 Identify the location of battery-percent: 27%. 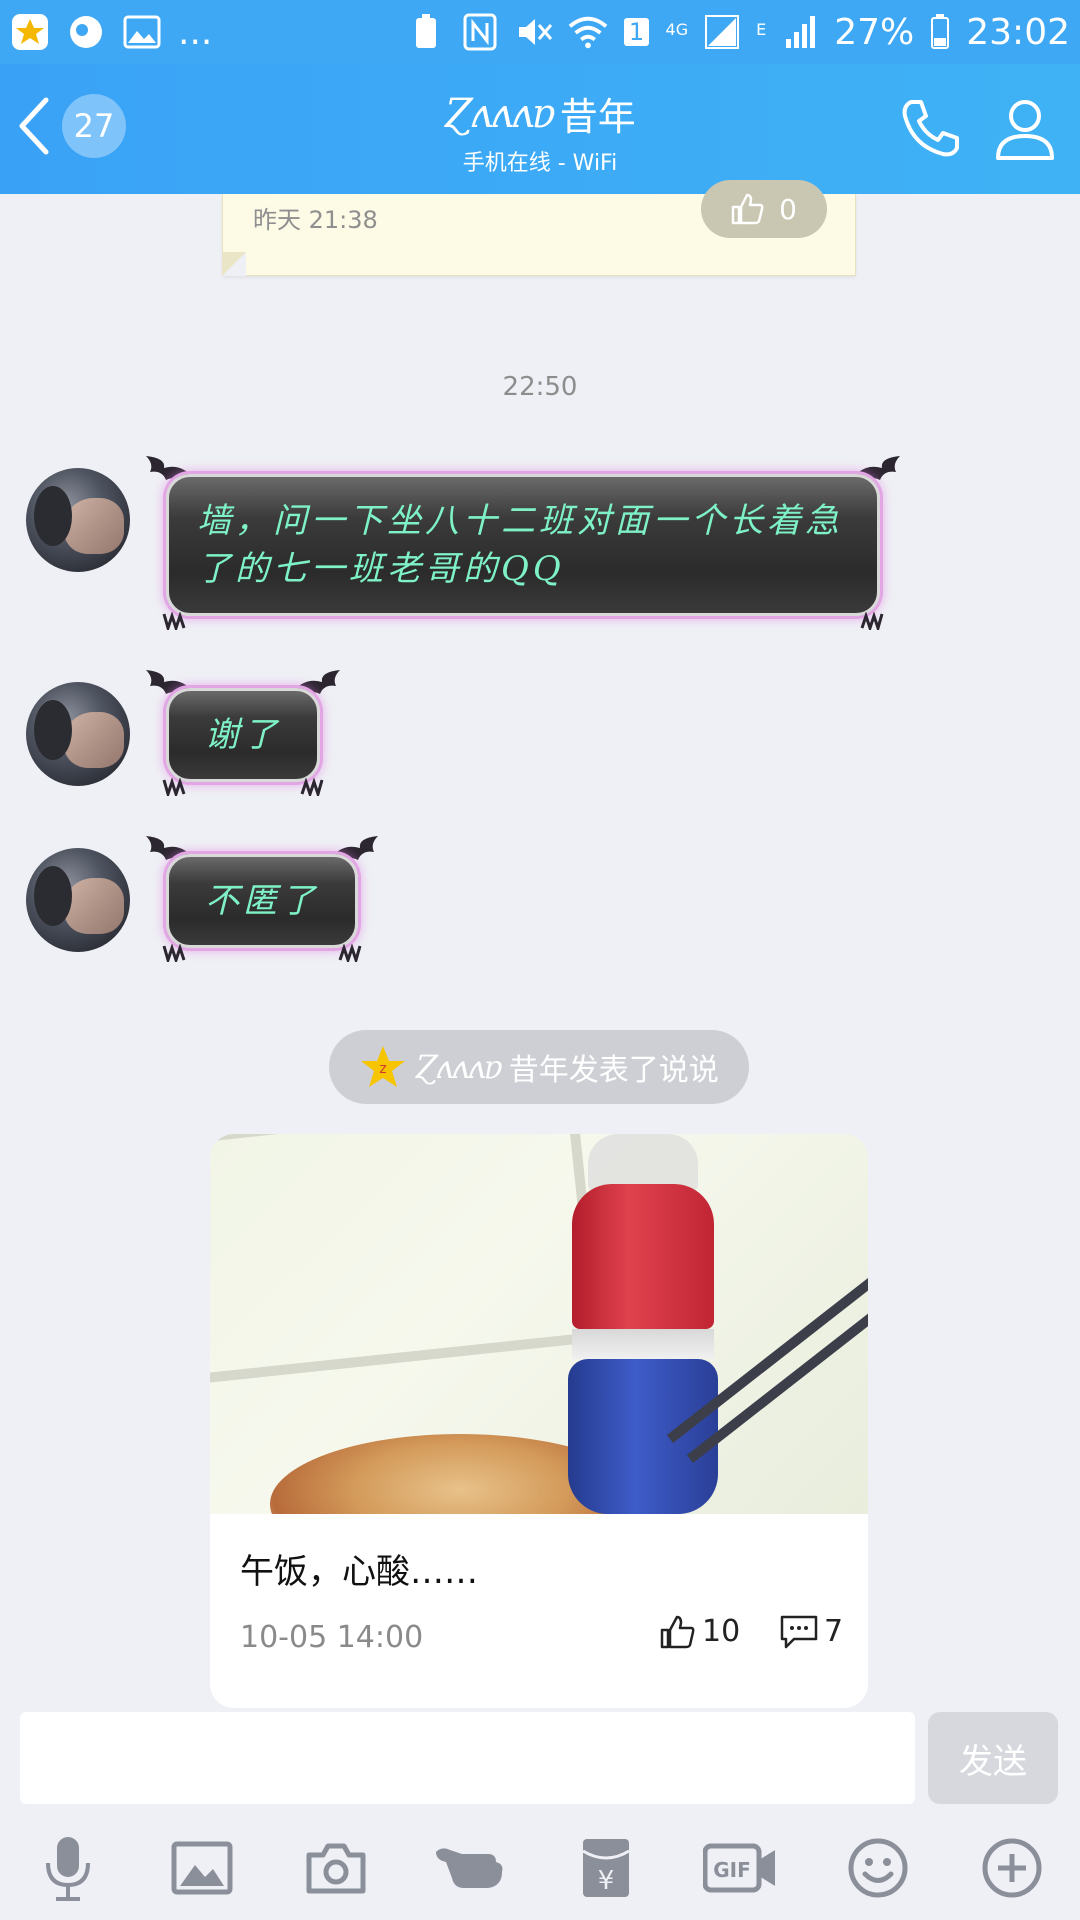
(874, 32).